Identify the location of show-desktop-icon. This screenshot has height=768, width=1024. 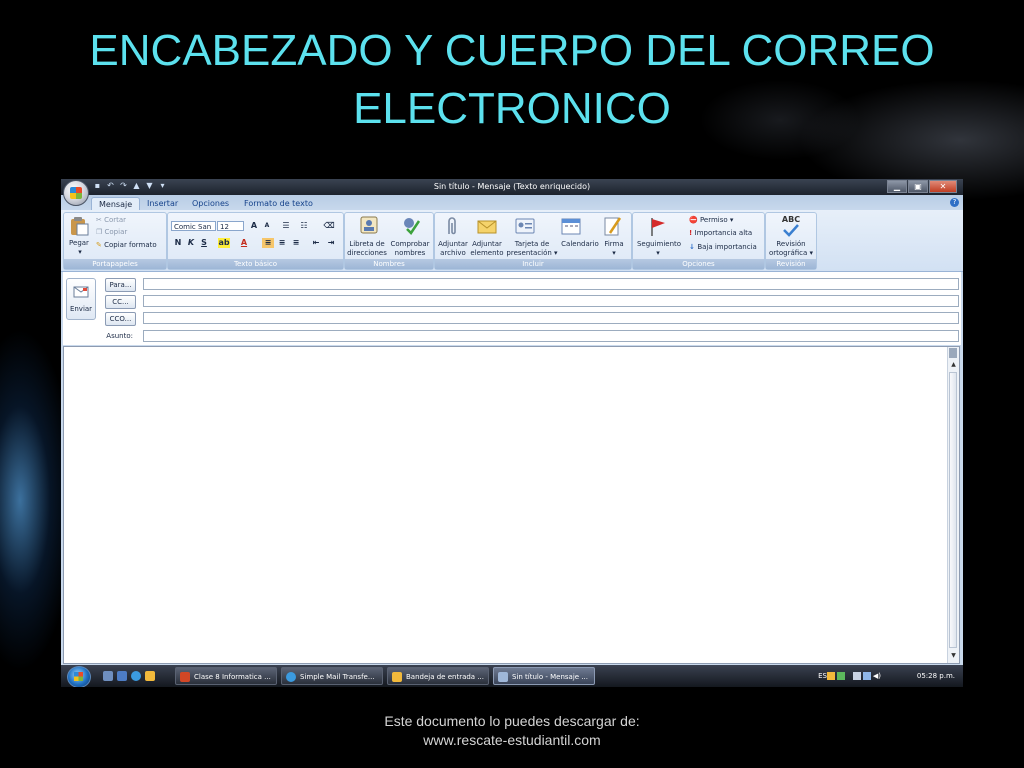
(108, 676).